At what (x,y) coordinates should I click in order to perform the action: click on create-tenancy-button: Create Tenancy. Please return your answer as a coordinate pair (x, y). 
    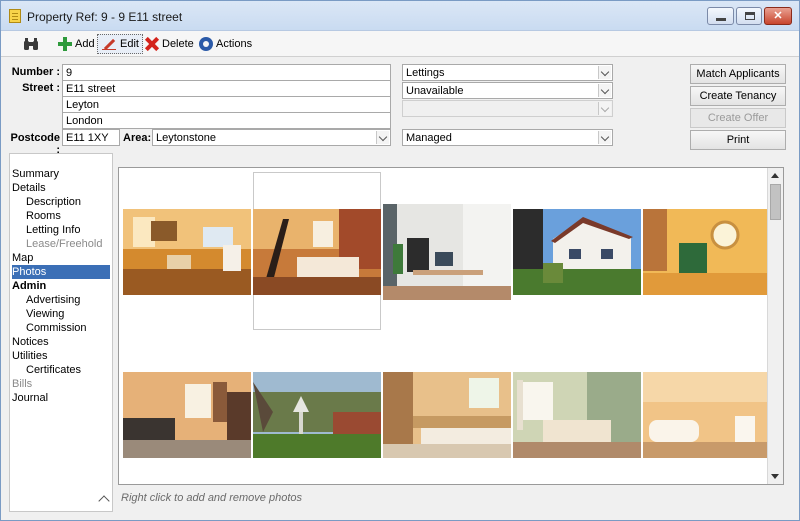
    Looking at the image, I should click on (738, 96).